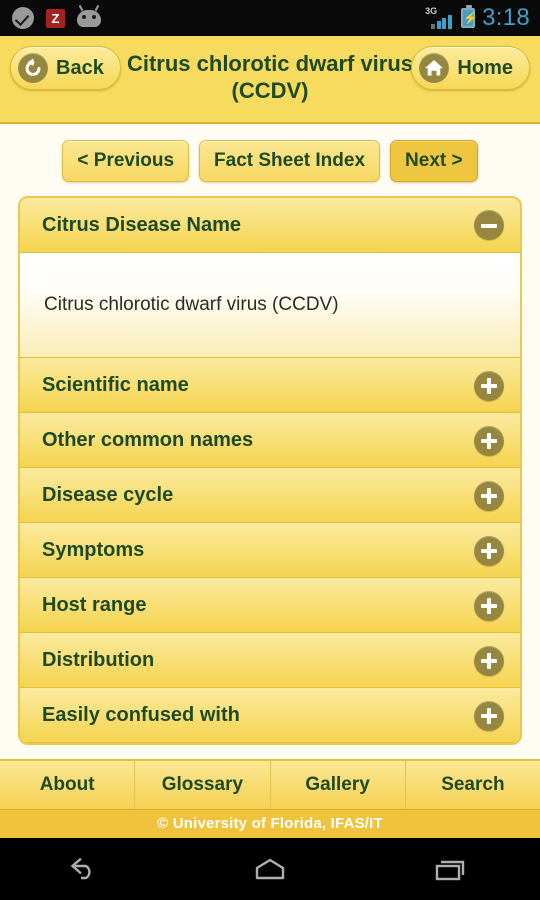  Describe the element at coordinates (98, 660) in the screenshot. I see `accordion-title: Distribution` at that location.